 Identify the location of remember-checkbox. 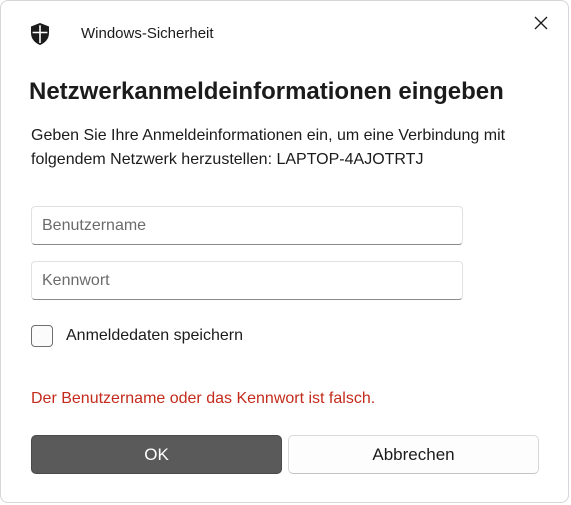
(42, 336).